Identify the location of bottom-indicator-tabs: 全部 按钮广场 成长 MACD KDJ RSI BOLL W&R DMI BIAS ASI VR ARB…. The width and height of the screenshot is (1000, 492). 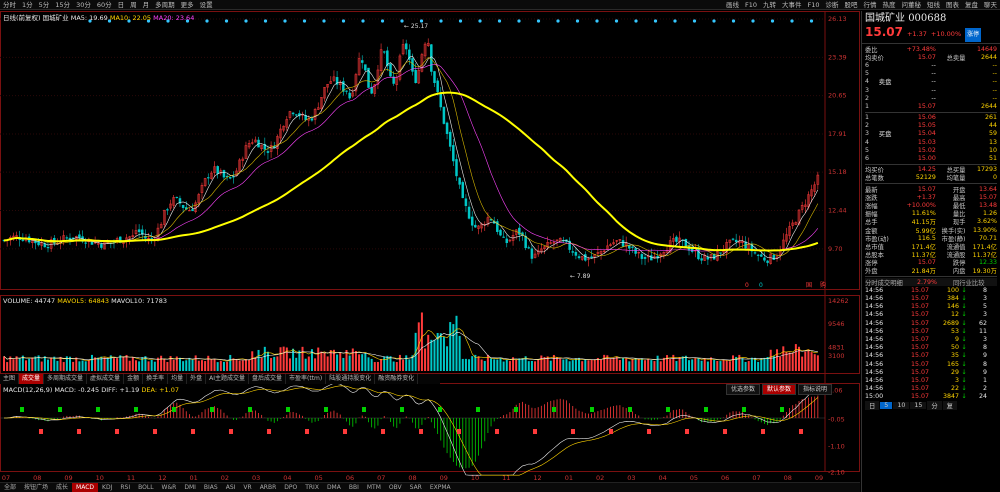
(430, 487).